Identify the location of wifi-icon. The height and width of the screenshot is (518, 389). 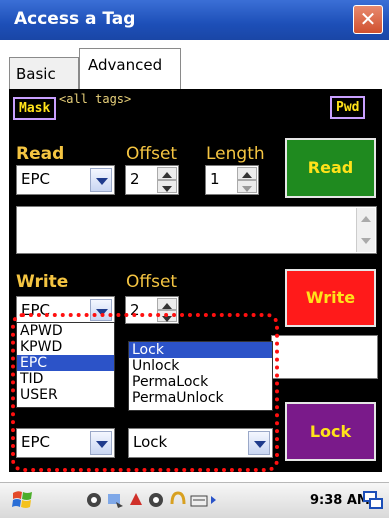
(156, 500).